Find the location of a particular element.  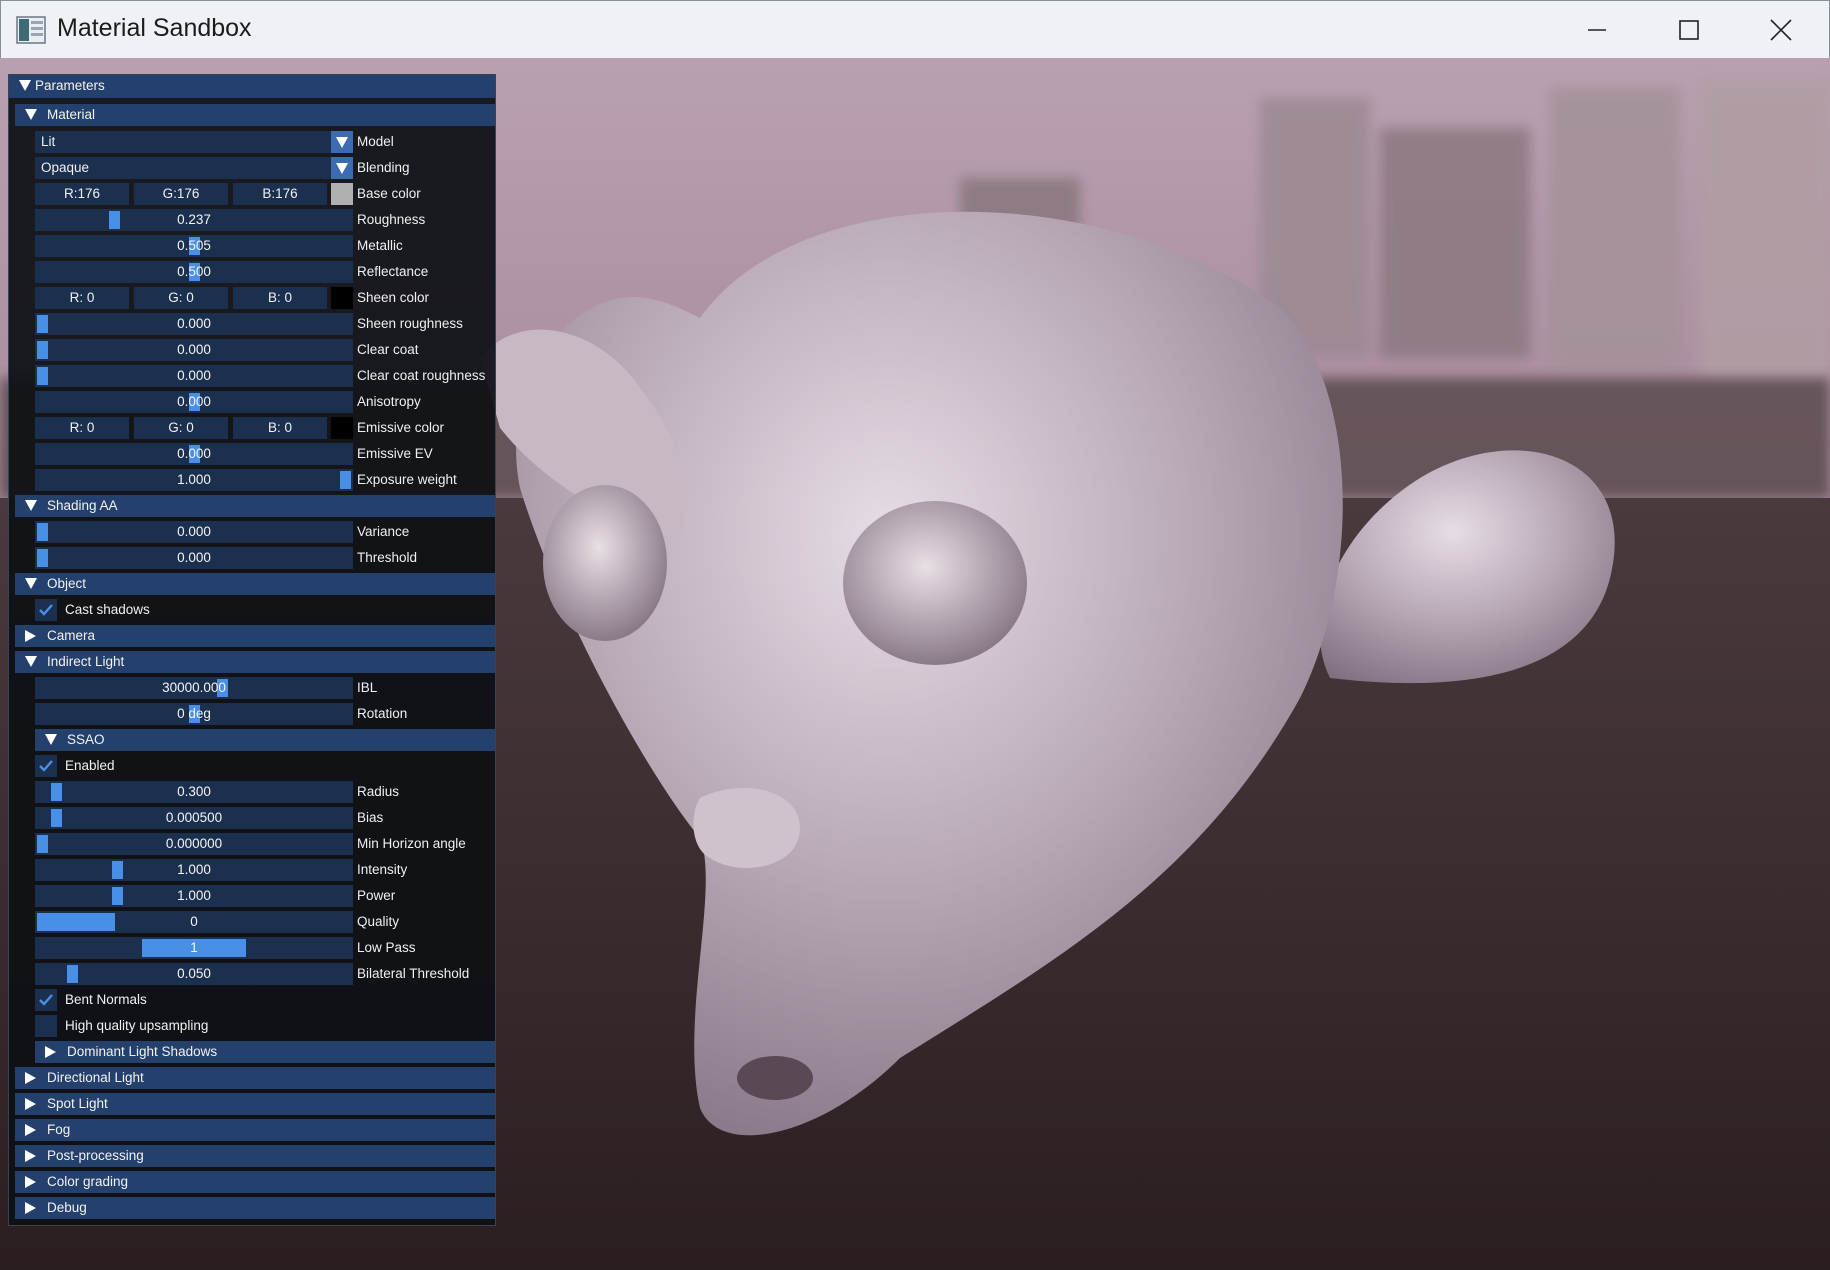

parameters-title: Parameters is located at coordinates (70, 85).